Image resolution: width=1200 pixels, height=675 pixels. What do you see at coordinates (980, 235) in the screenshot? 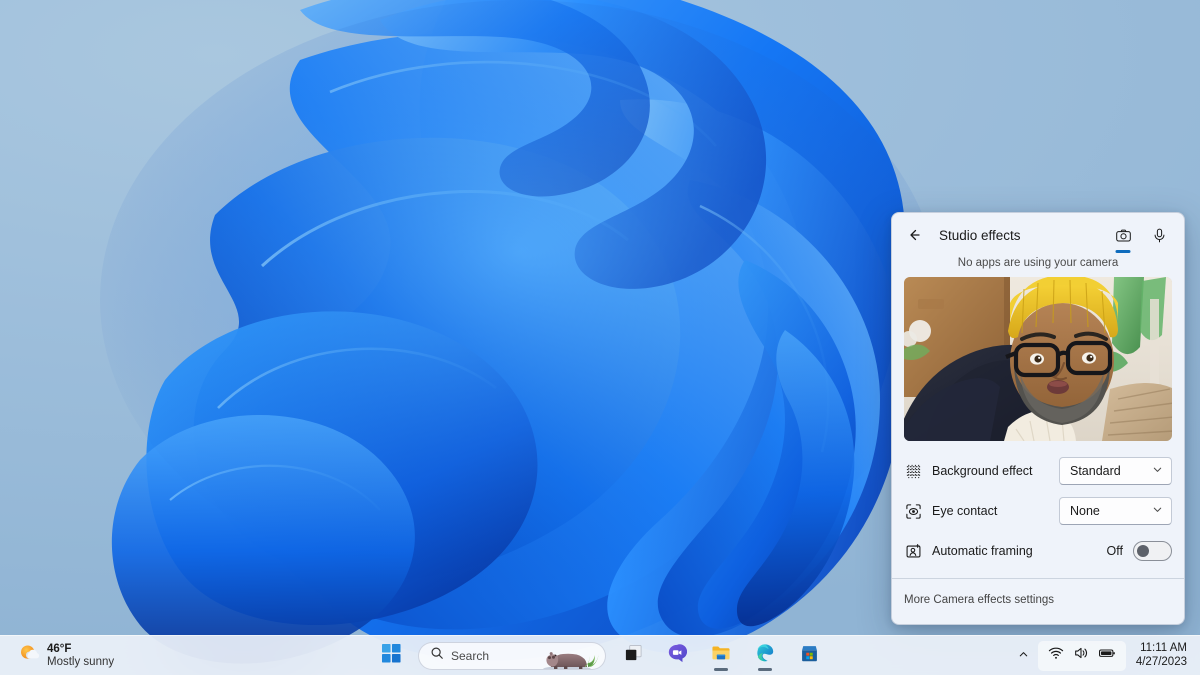
I see `panel-title: Studio effects` at bounding box center [980, 235].